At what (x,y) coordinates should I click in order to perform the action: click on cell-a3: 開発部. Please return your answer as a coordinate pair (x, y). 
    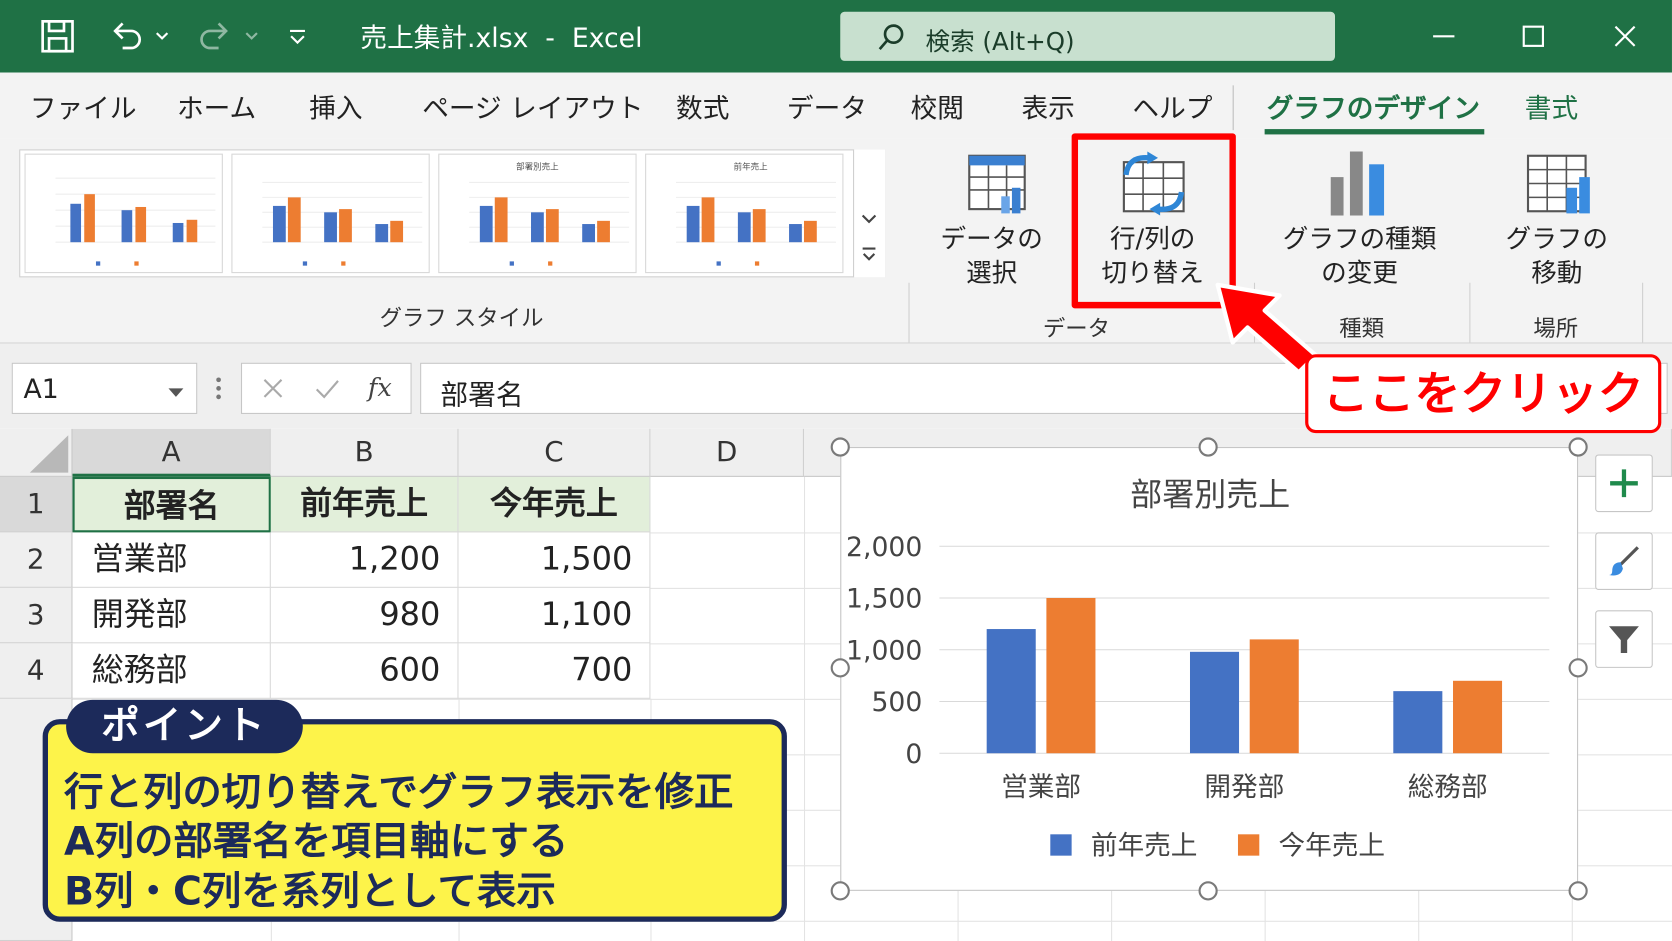
    Looking at the image, I should click on (171, 615).